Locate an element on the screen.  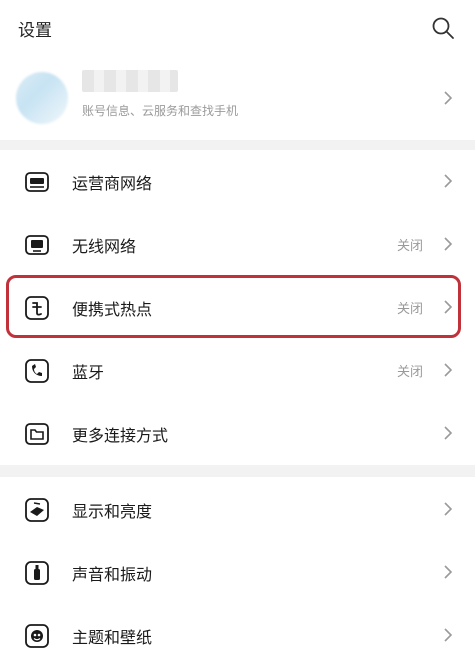
bluetooth-icon is located at coordinates (37, 370).